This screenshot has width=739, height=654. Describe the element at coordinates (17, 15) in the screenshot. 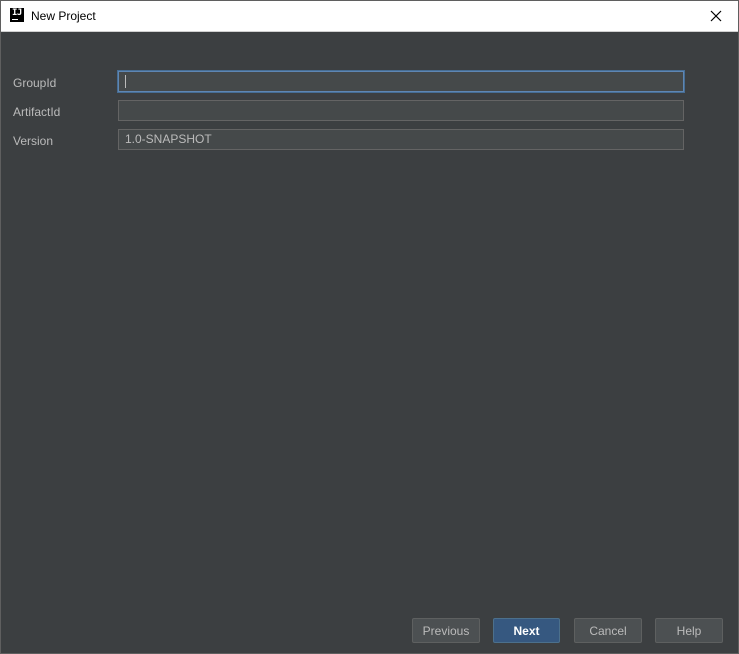

I see `intellij-idea-icon: IJ` at that location.